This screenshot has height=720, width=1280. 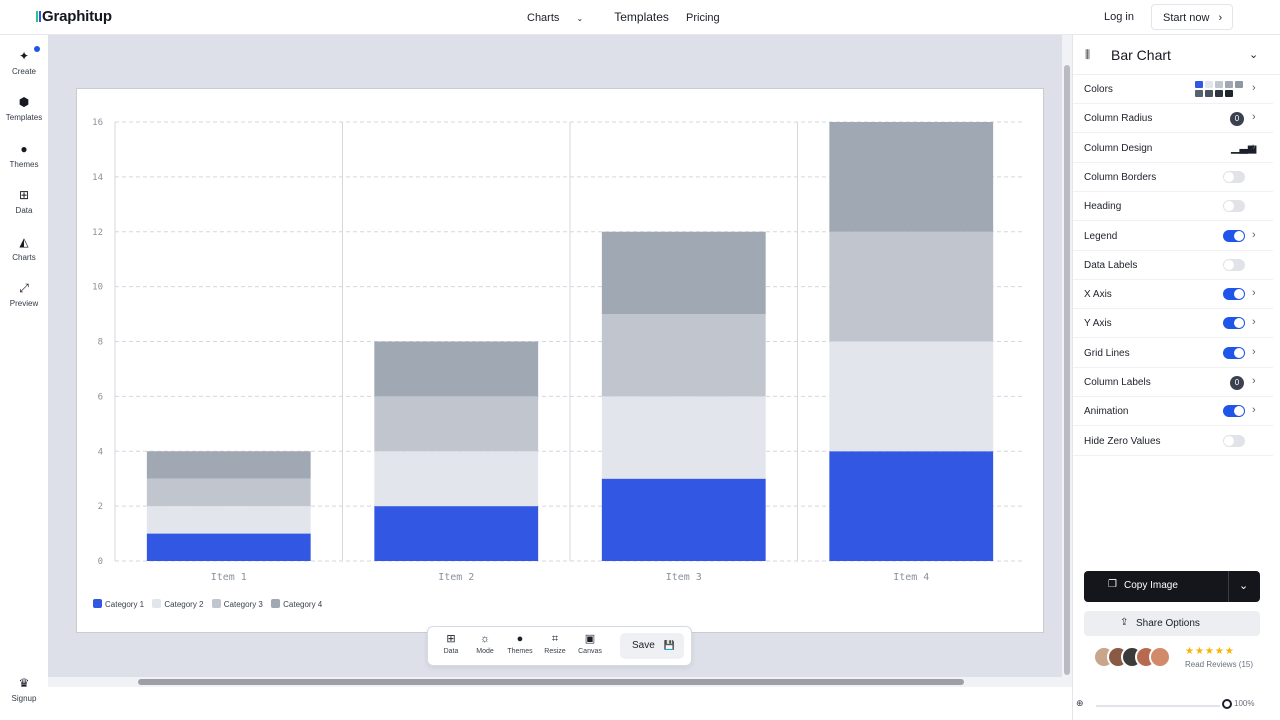 What do you see at coordinates (1098, 89) in the screenshot?
I see `setting-label: Colors` at bounding box center [1098, 89].